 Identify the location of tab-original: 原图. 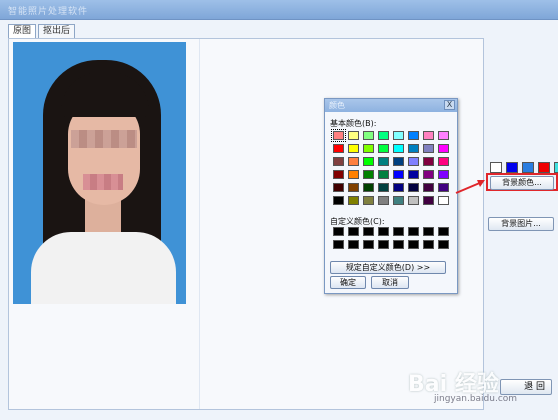
(22, 31).